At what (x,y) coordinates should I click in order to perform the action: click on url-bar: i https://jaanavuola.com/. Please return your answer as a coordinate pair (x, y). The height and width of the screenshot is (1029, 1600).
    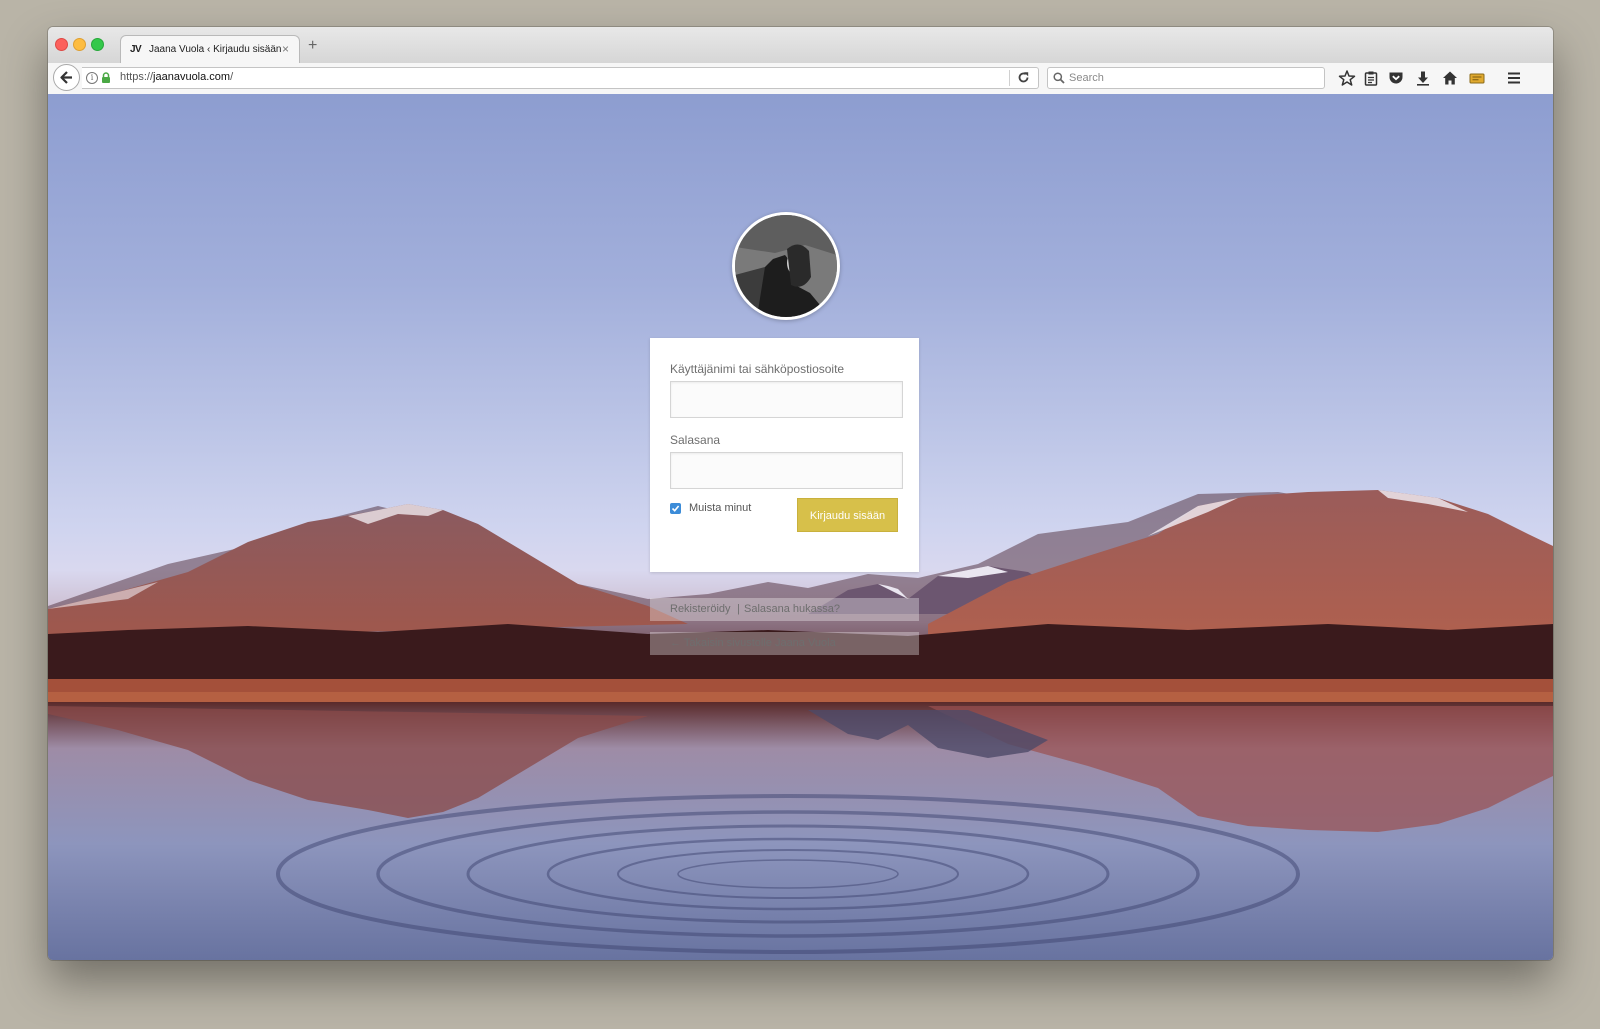
    Looking at the image, I should click on (560, 78).